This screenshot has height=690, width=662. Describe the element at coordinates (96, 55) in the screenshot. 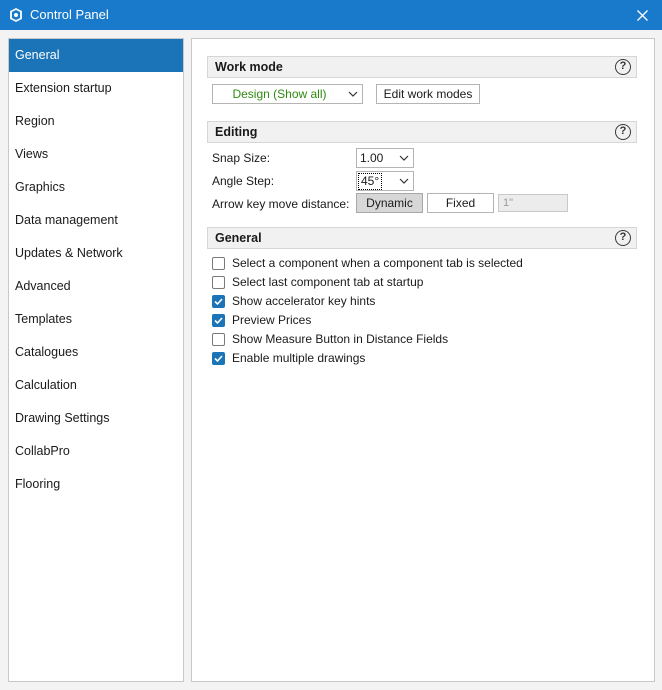

I see `sidebar-item-general: General` at that location.